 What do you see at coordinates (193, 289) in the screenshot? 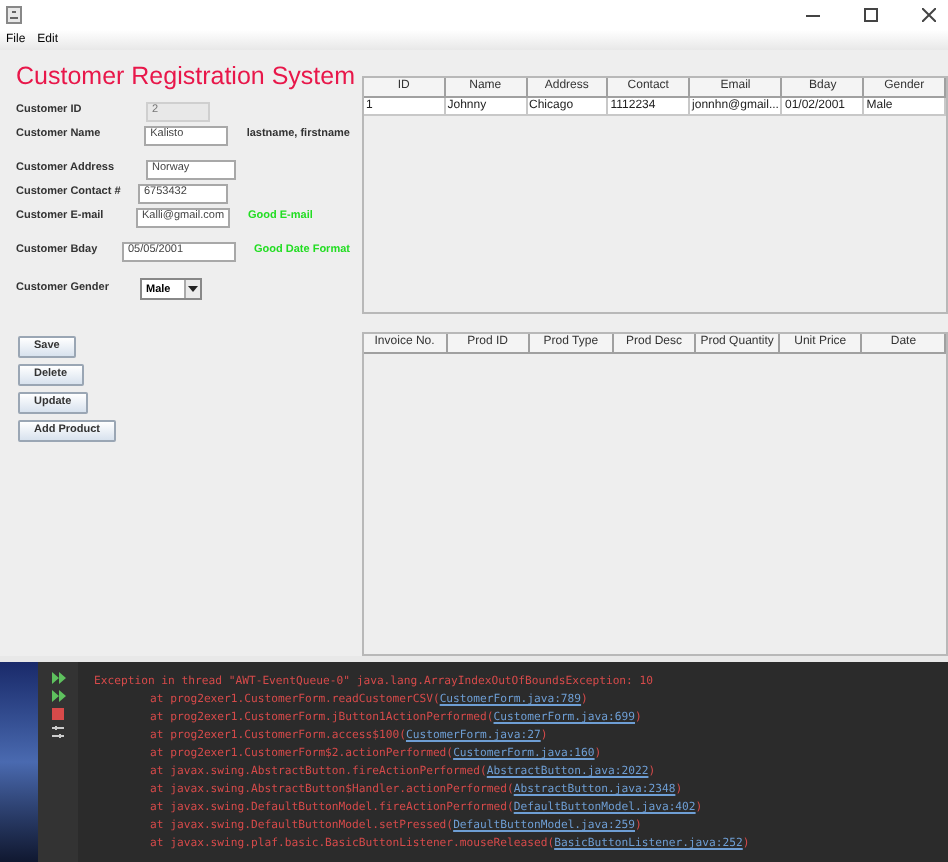
I see `caret-icon` at bounding box center [193, 289].